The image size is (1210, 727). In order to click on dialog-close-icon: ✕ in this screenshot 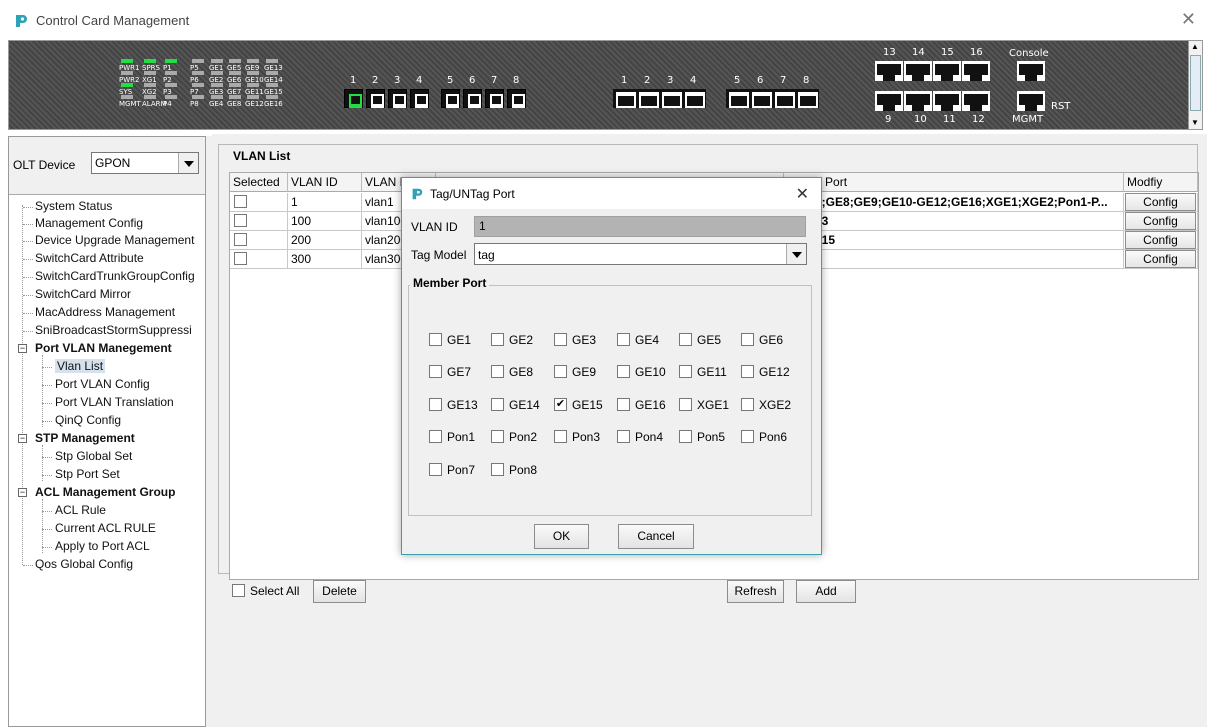, I will do `click(802, 194)`.